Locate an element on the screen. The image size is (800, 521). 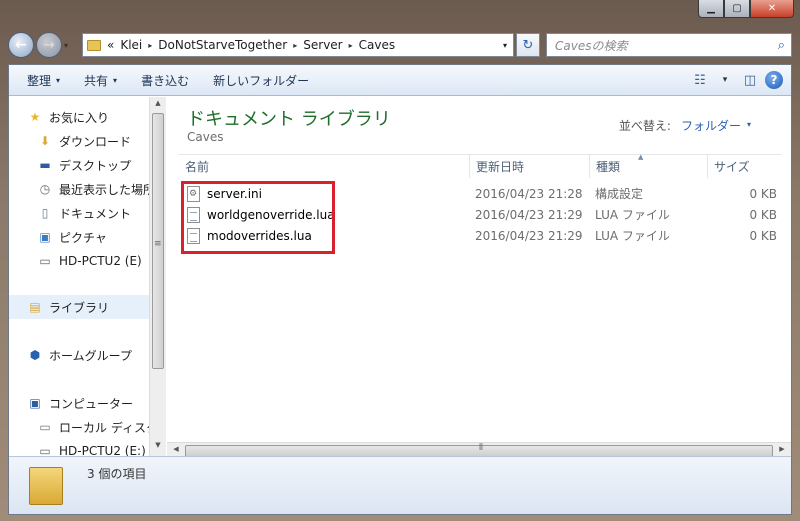
organize-menu: 整理 ▾ is located at coordinates (43, 80).